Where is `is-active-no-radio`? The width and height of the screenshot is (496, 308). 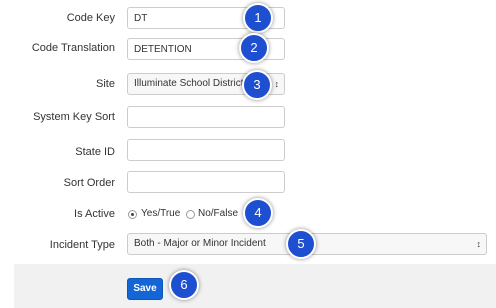 is-active-no-radio is located at coordinates (190, 214).